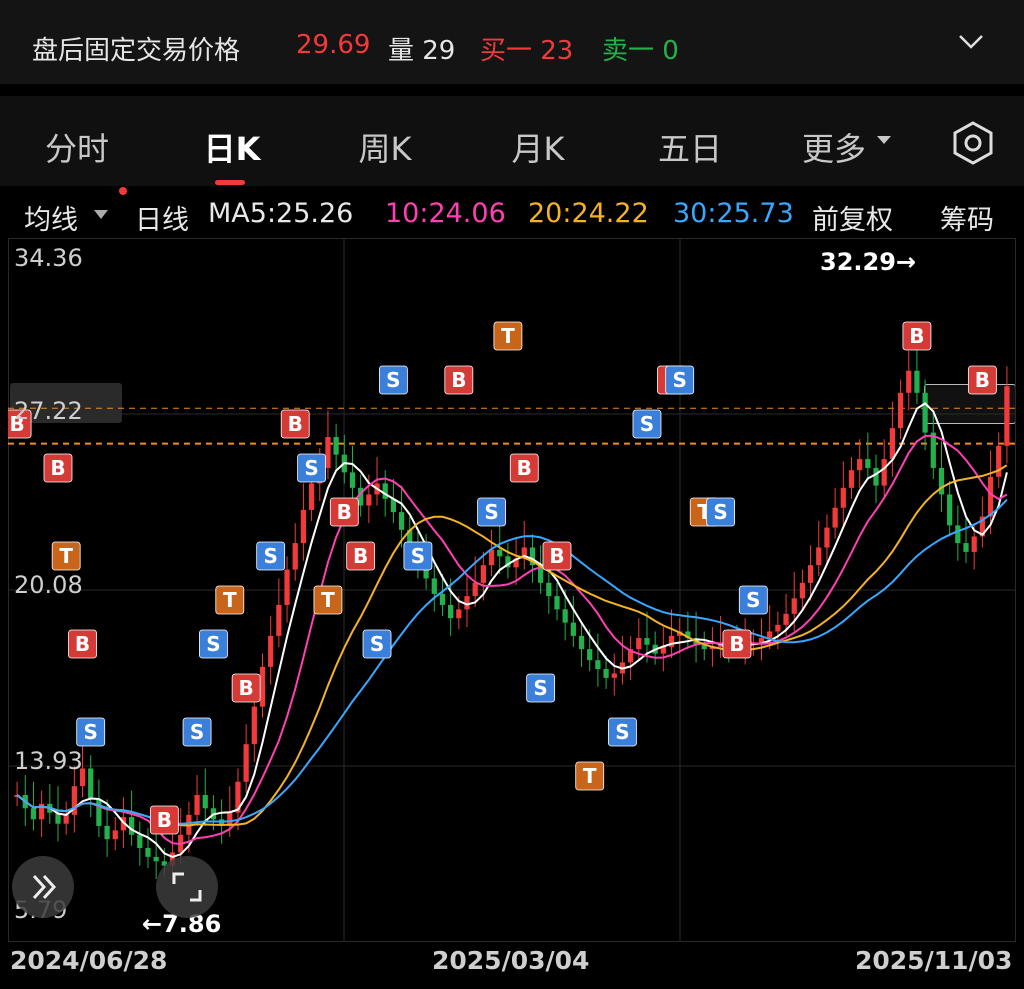  What do you see at coordinates (527, 51) in the screenshot?
I see `bid-label: 买一 23` at bounding box center [527, 51].